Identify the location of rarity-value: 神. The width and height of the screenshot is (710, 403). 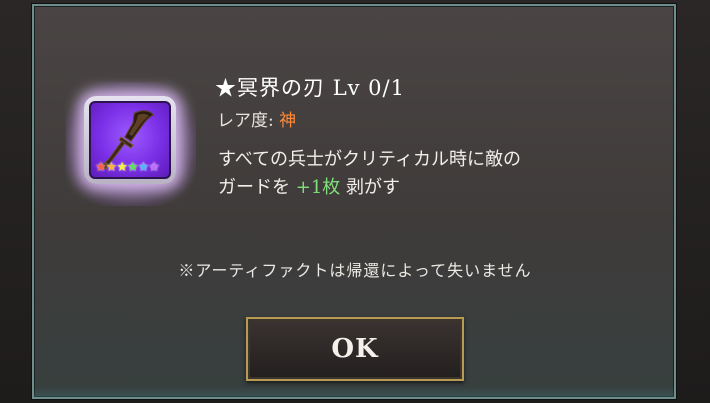
(288, 121).